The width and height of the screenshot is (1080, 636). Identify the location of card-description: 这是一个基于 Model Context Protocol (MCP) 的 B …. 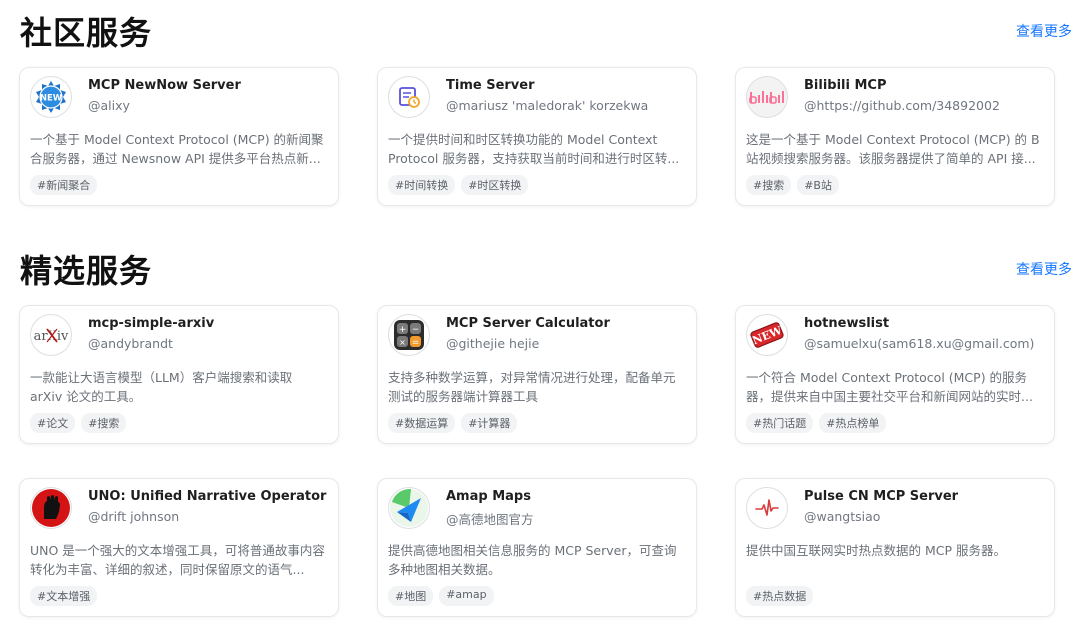
(893, 149).